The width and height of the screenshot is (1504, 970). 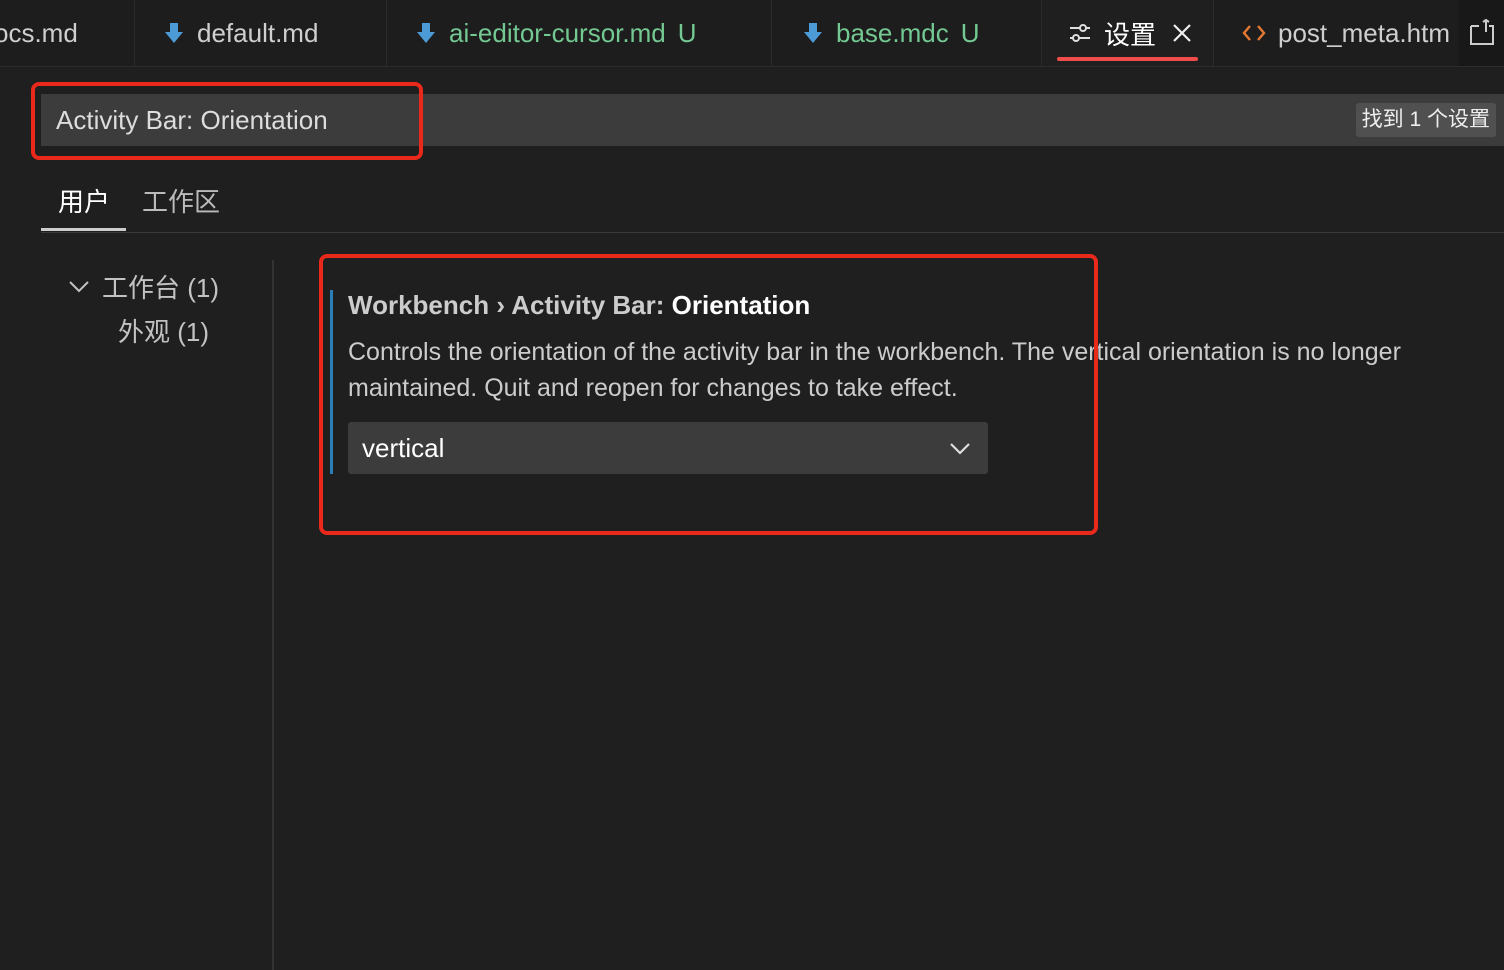 I want to click on tab-user: 用户, so click(x=84, y=200).